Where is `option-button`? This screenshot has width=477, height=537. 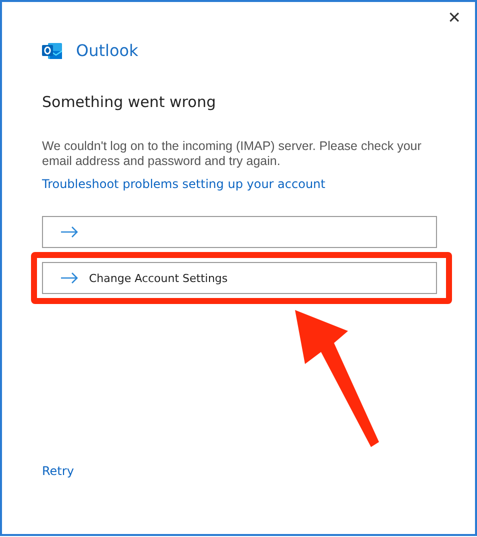
option-button is located at coordinates (239, 232).